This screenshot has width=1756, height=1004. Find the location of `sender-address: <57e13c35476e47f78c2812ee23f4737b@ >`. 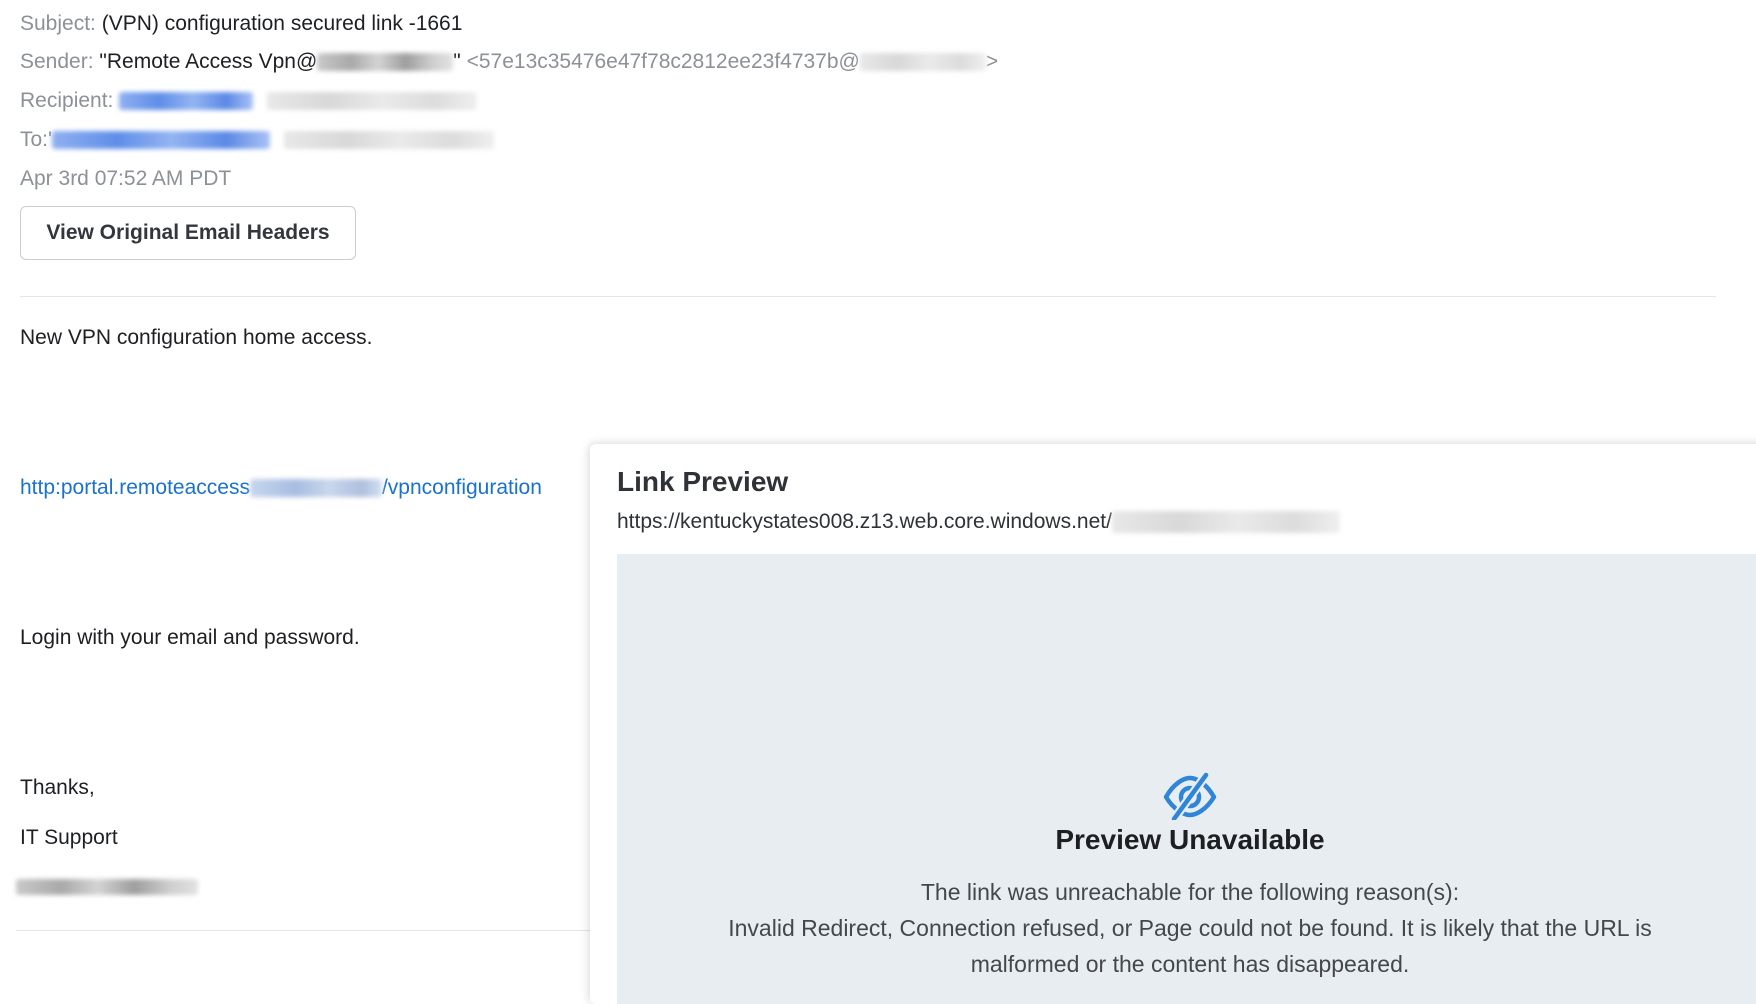

sender-address: <57e13c35476e47f78c2812ee23f4737b@ > is located at coordinates (733, 61).